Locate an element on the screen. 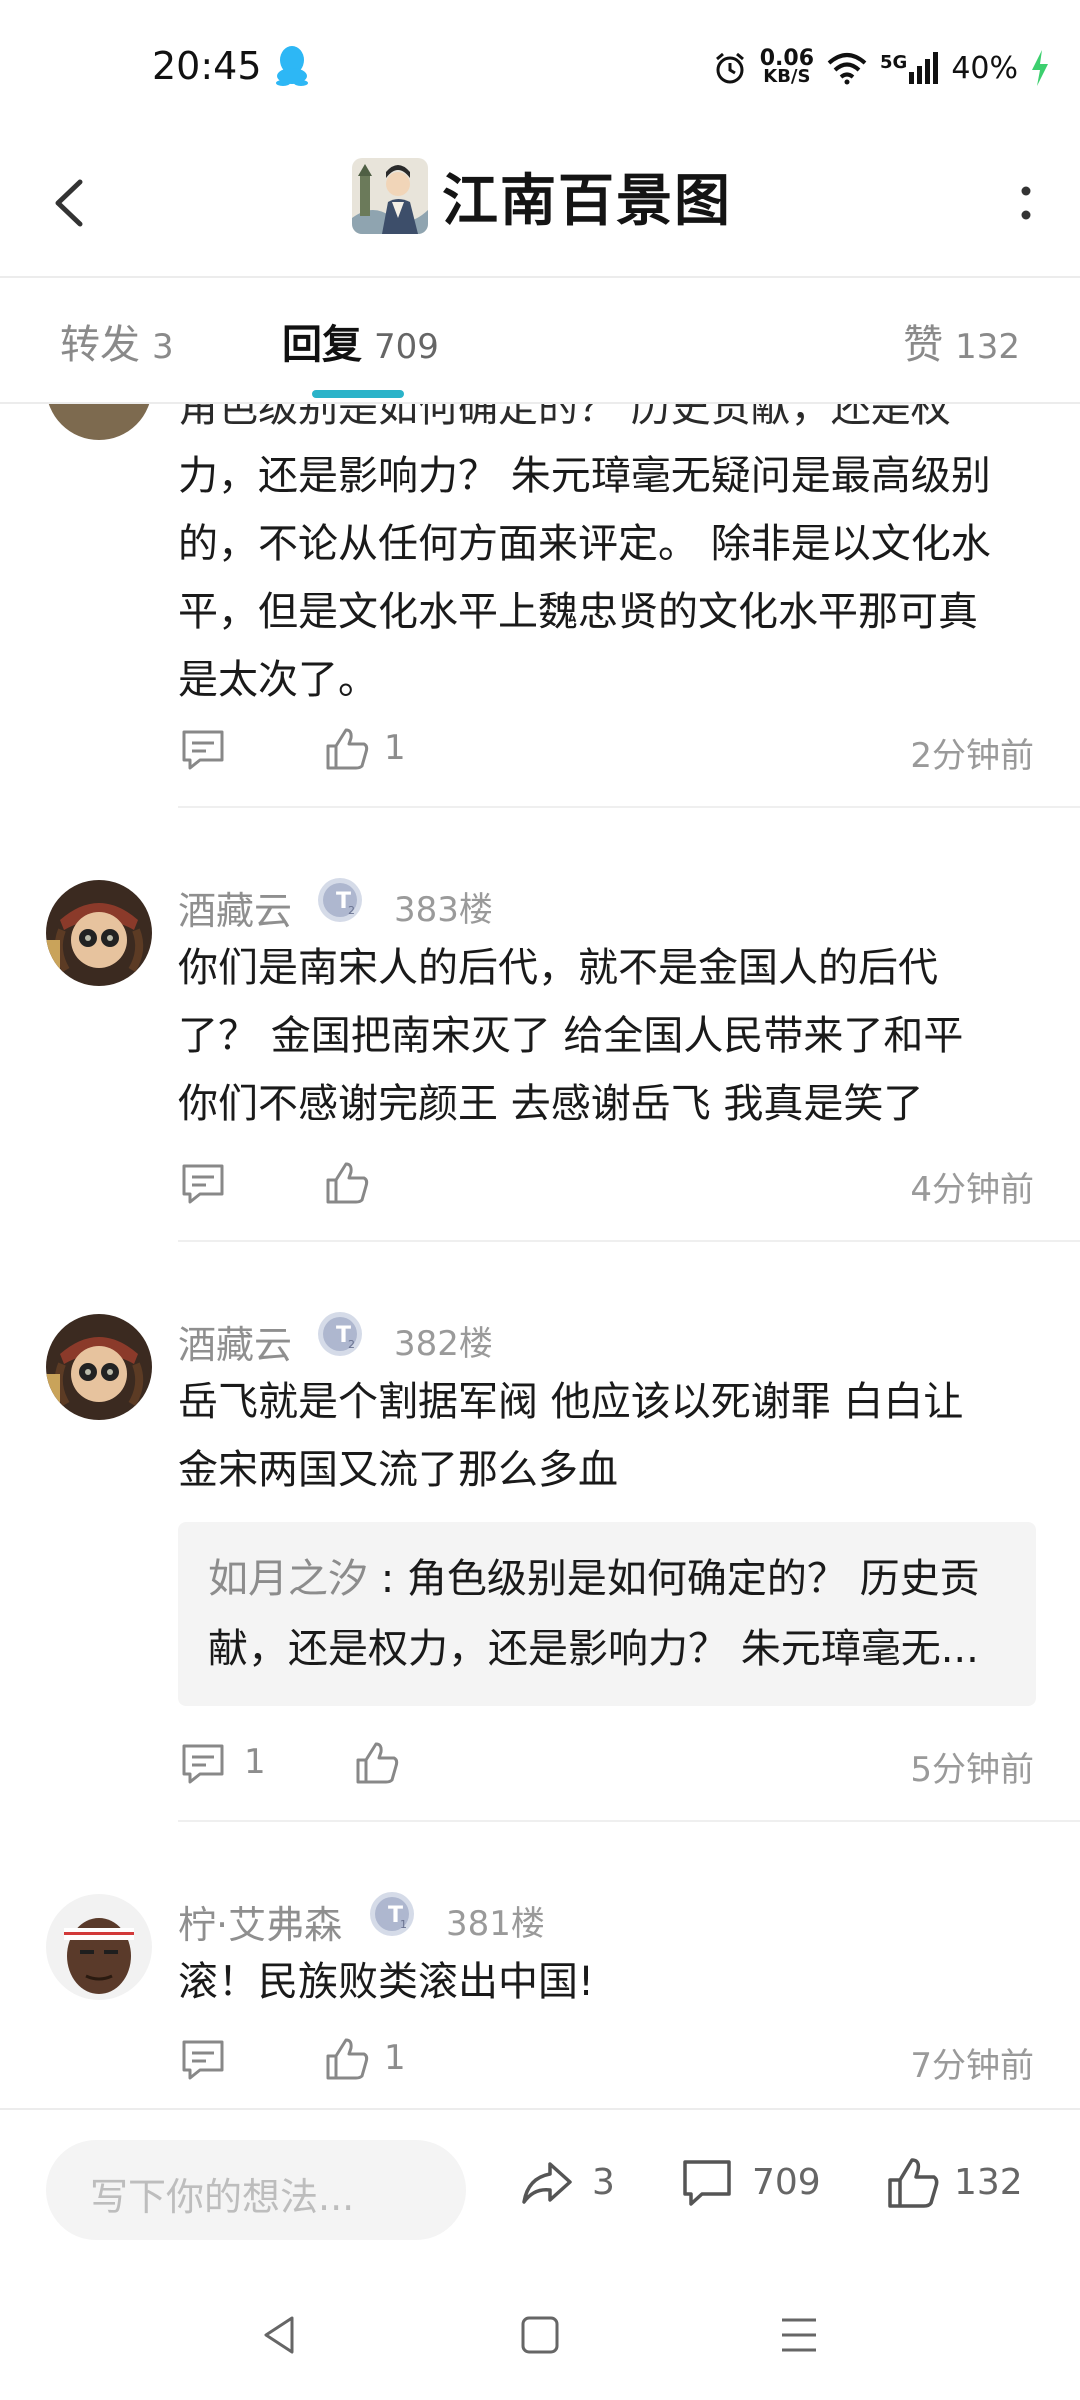 The image size is (1080, 2400). network-type: 5G is located at coordinates (909, 68).